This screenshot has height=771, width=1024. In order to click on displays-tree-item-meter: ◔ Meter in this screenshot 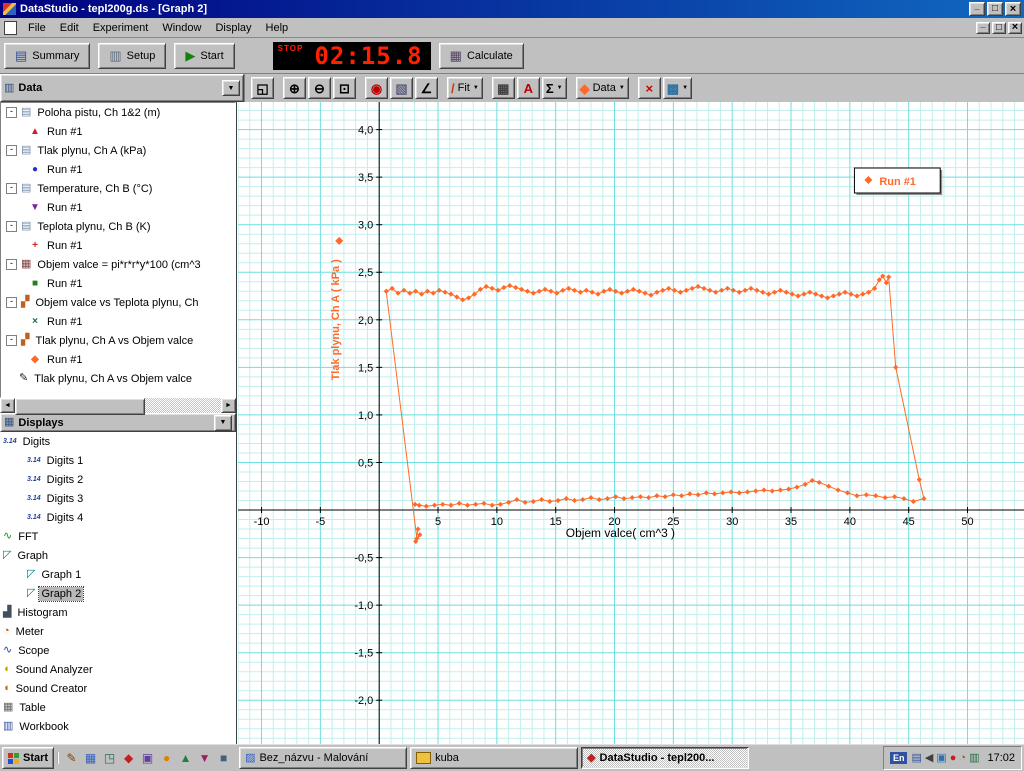, I will do `click(118, 631)`.